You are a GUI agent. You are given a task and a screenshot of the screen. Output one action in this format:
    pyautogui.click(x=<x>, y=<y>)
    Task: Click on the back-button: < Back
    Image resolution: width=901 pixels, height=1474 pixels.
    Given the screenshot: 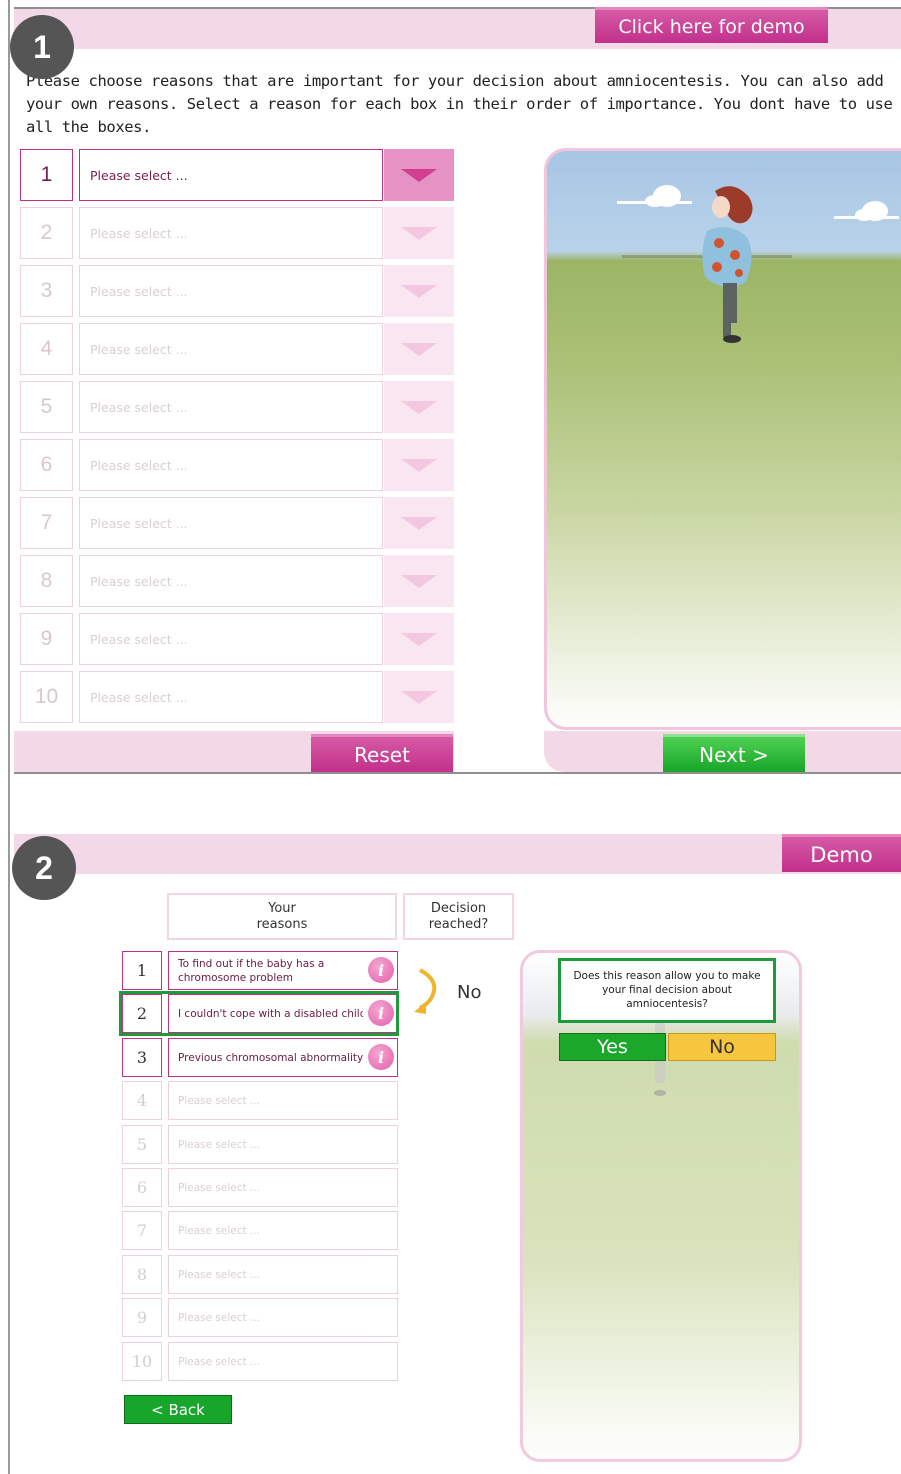 What is the action you would take?
    pyautogui.click(x=178, y=1409)
    